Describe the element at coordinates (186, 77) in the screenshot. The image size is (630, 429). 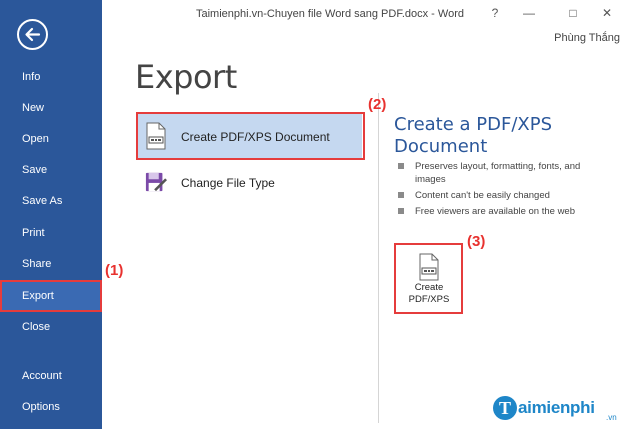
I see `page-title: Export` at that location.